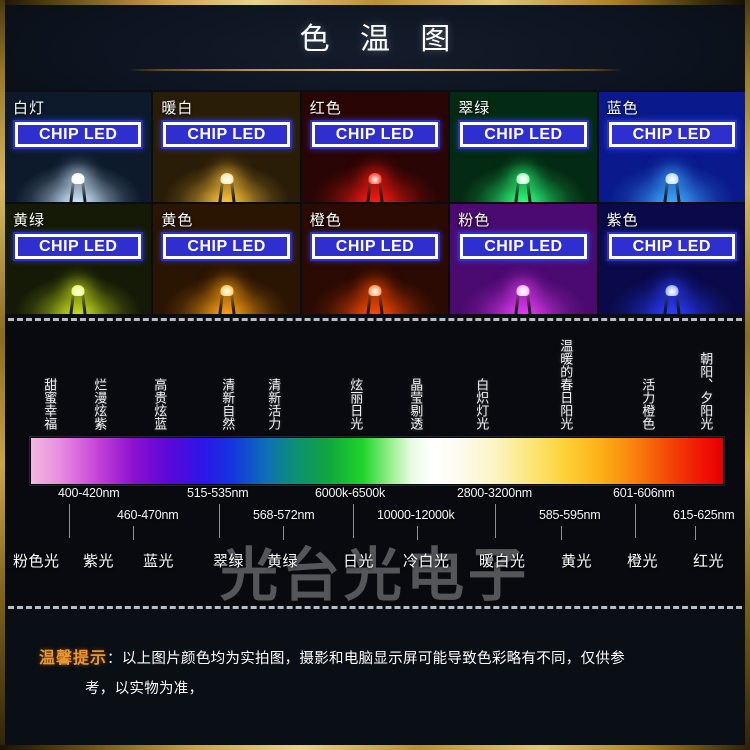 Image resolution: width=750 pixels, height=750 pixels. I want to click on led-label: 紫色, so click(622, 220).